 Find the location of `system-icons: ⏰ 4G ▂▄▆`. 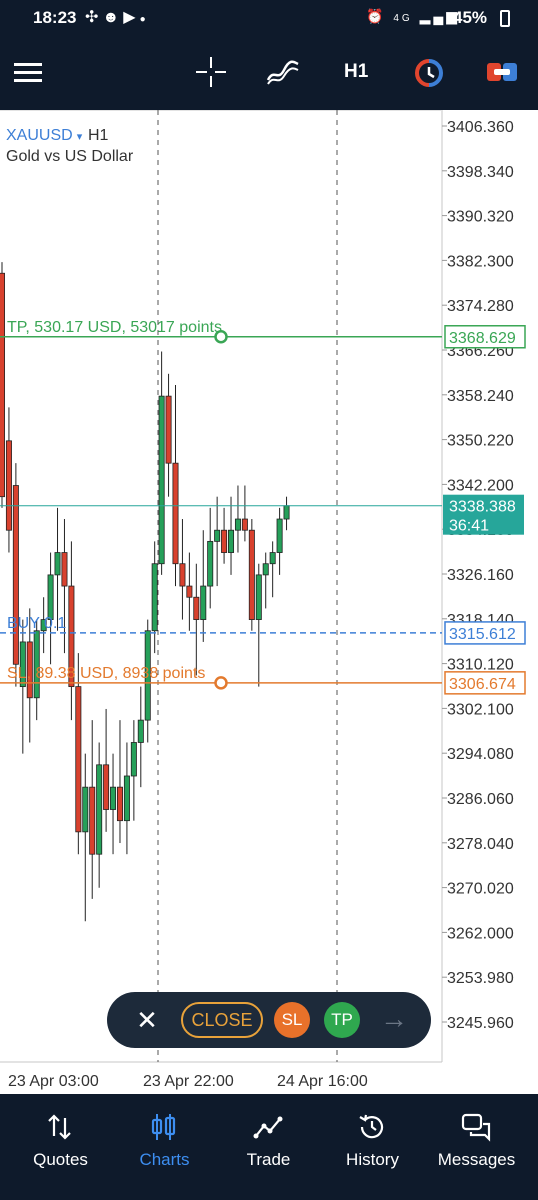

system-icons: ⏰ 4G ▂▄▆ is located at coordinates (413, 16).